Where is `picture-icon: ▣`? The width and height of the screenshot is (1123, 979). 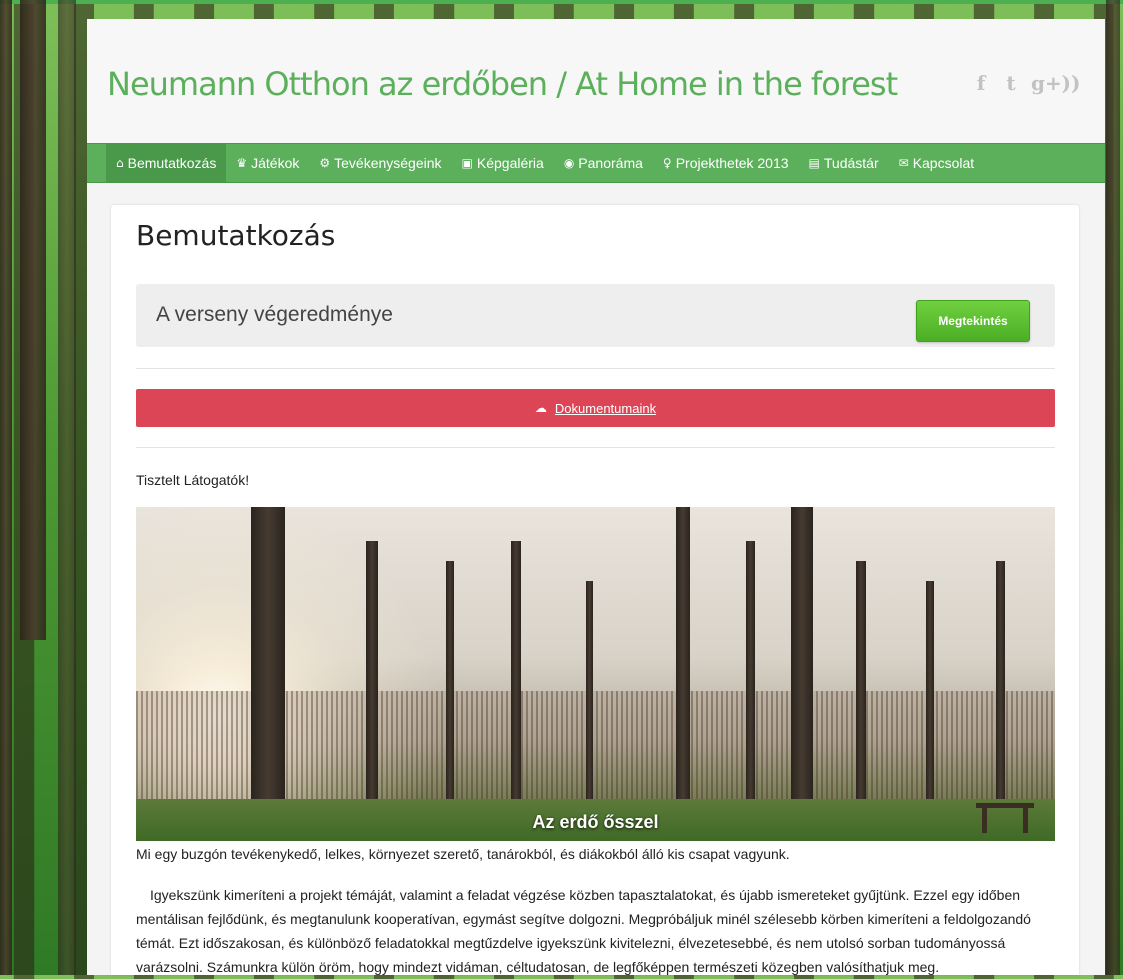
picture-icon: ▣ is located at coordinates (467, 163).